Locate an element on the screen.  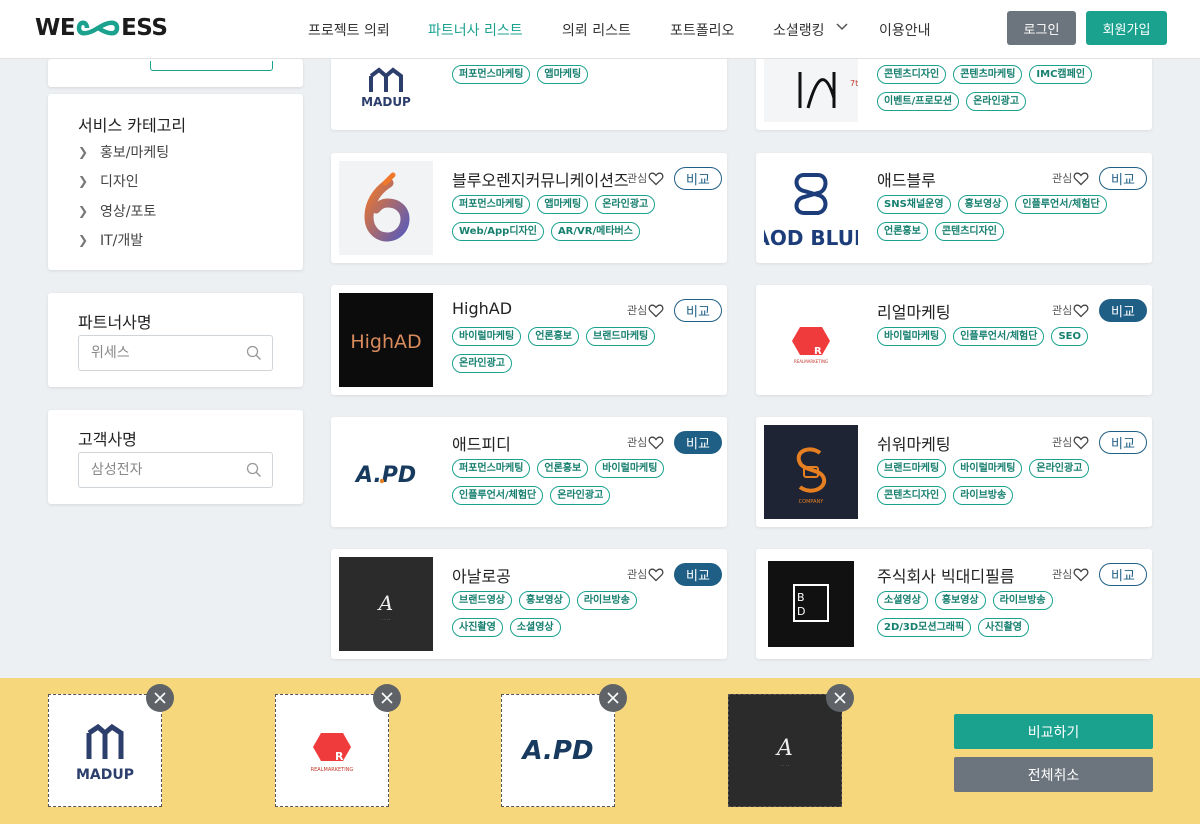
tag: SEO is located at coordinates (1070, 336).